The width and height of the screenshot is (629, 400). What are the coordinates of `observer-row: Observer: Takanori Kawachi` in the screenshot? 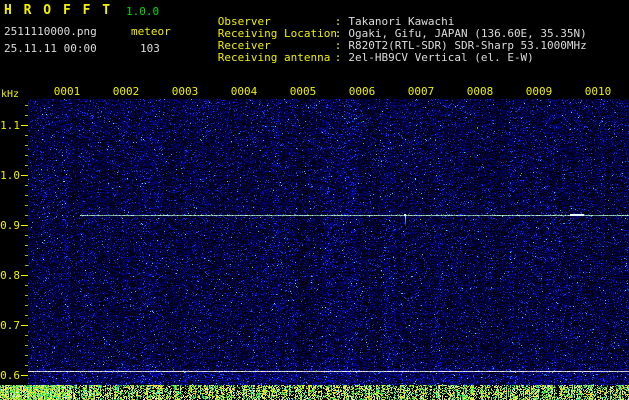 It's located at (382, 16).